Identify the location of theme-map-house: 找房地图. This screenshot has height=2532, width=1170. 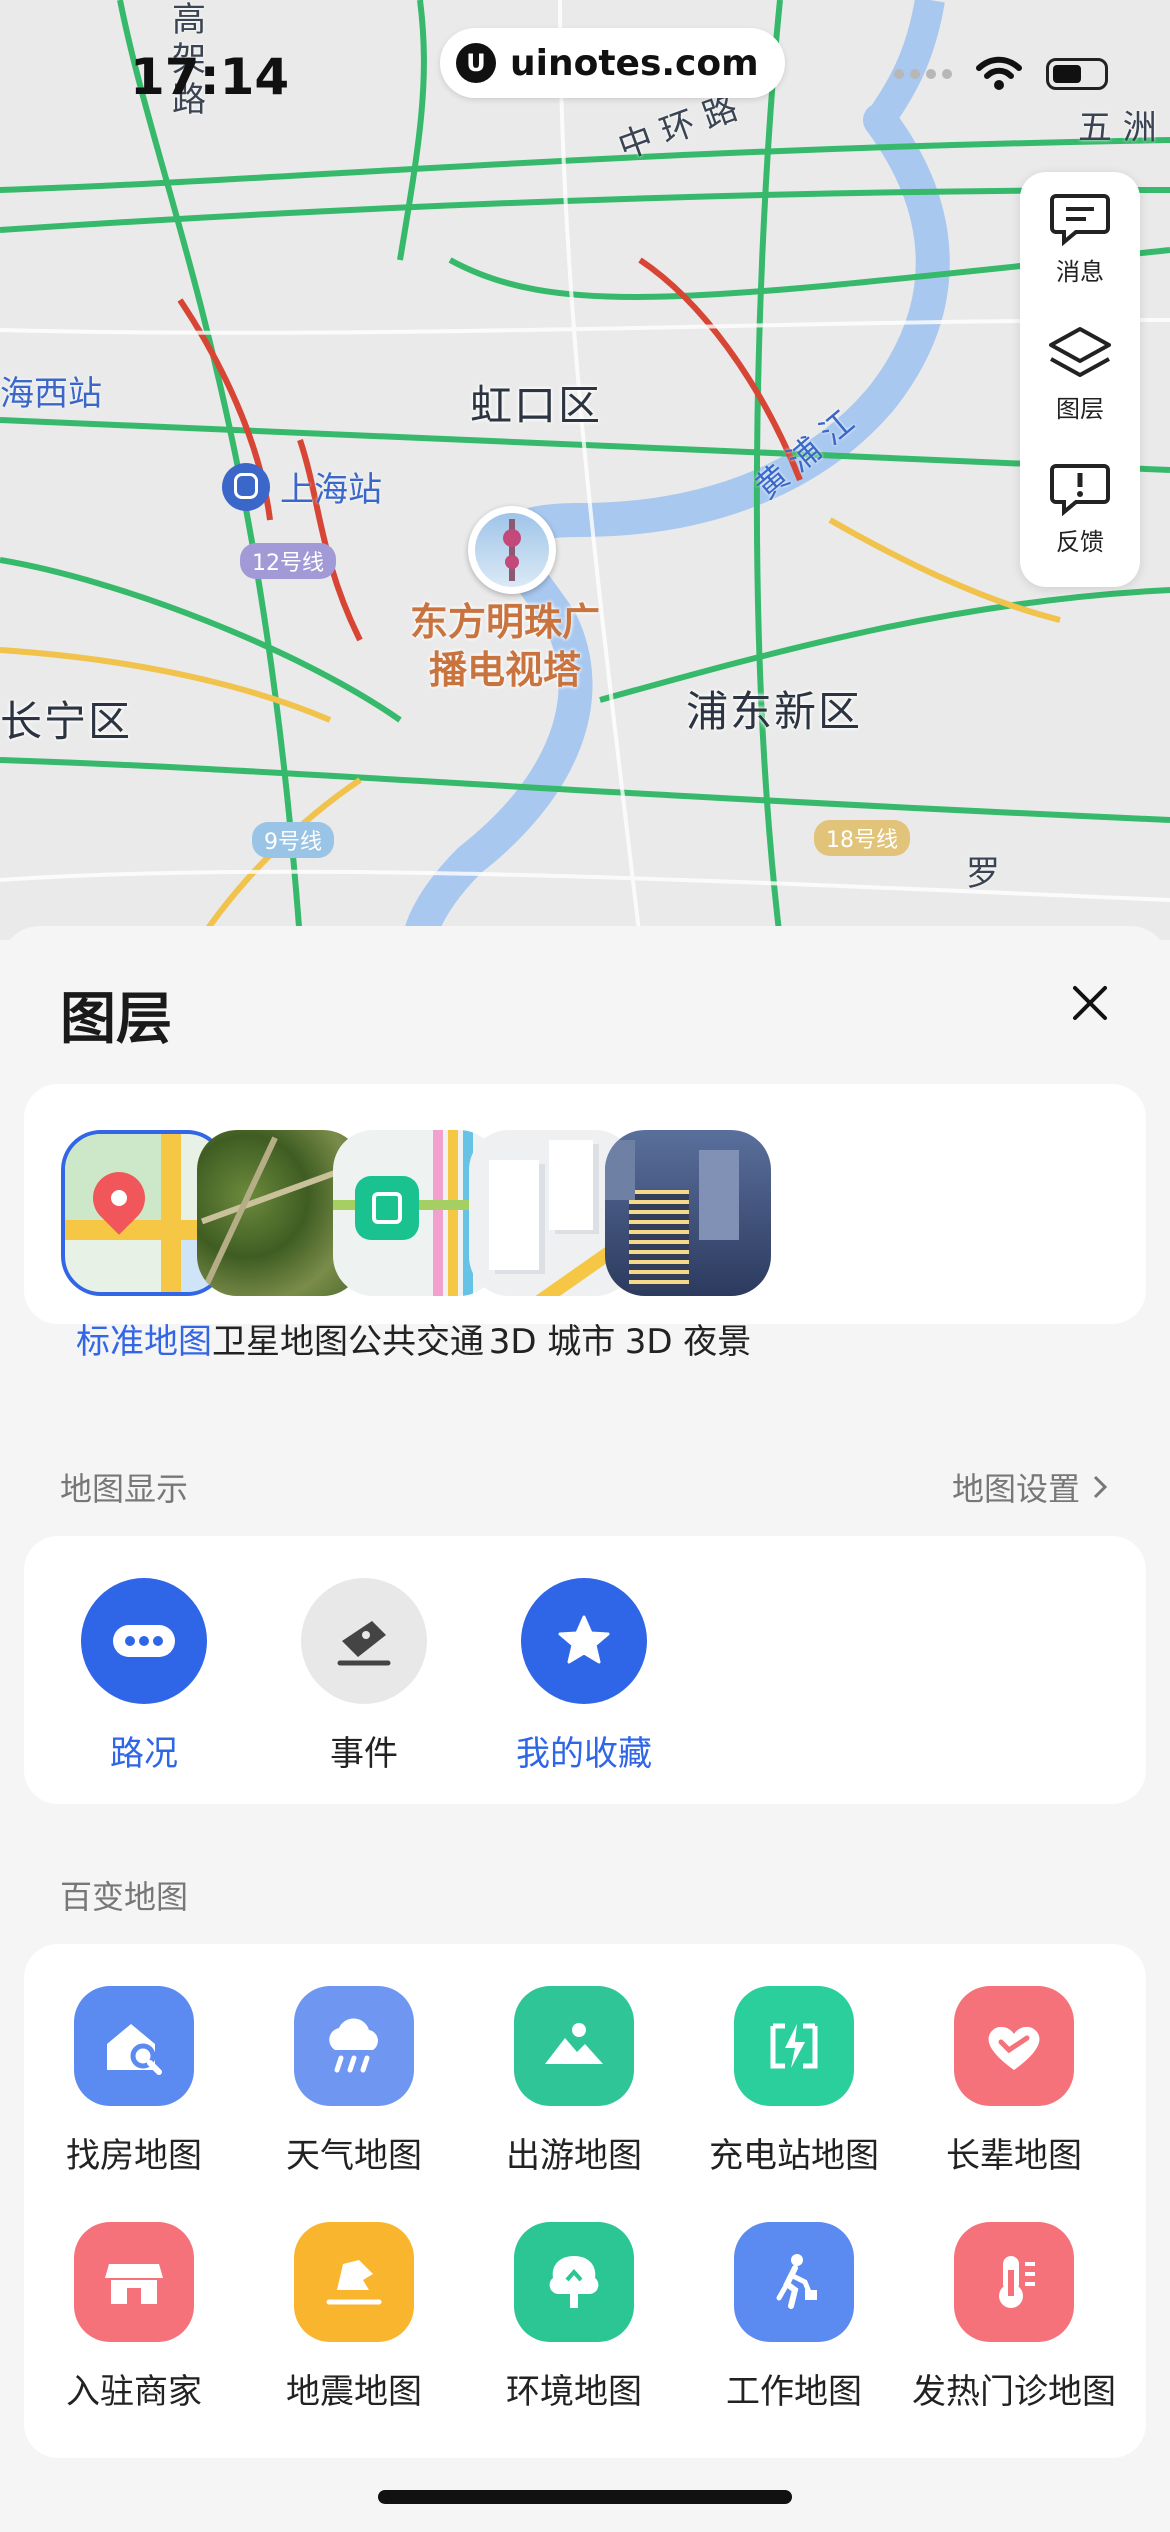
(134, 2081).